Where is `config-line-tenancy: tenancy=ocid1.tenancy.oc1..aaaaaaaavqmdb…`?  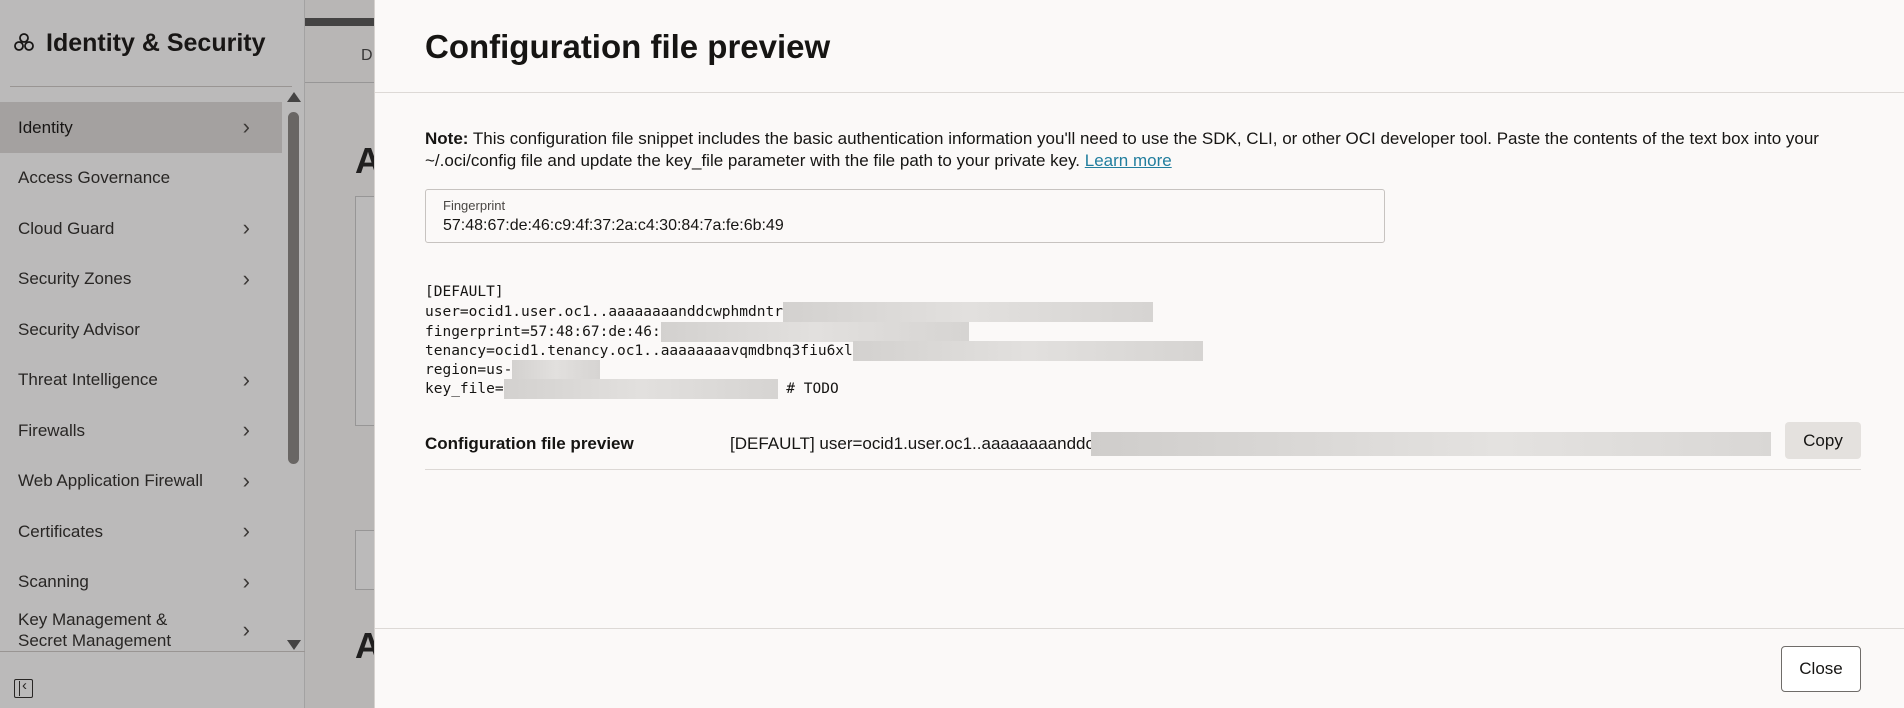
config-line-tenancy: tenancy=ocid1.tenancy.oc1..aaaaaaaavqmdb… is located at coordinates (814, 350).